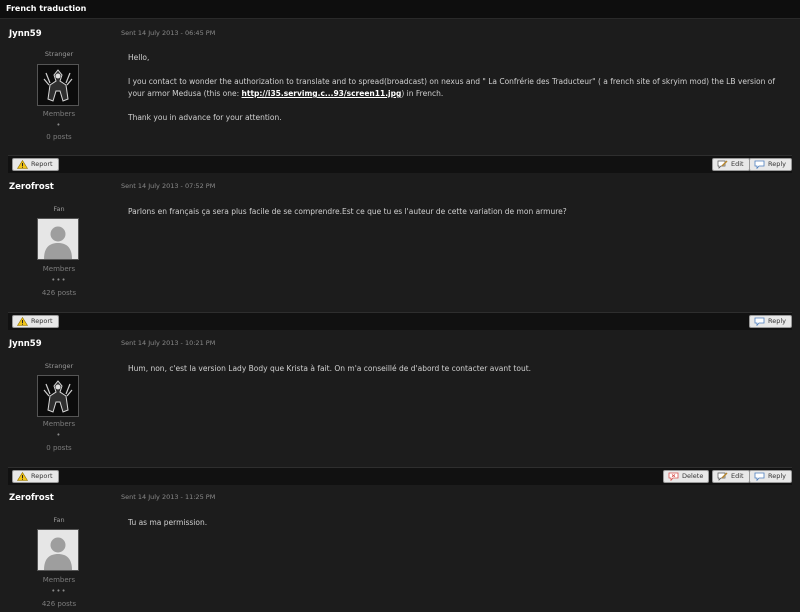 This screenshot has height=612, width=800. What do you see at coordinates (673, 476) in the screenshot?
I see `delete-icon` at bounding box center [673, 476].